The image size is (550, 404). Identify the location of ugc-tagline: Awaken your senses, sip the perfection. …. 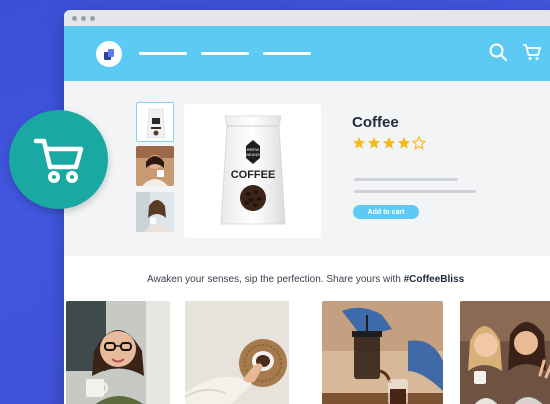
(305, 279).